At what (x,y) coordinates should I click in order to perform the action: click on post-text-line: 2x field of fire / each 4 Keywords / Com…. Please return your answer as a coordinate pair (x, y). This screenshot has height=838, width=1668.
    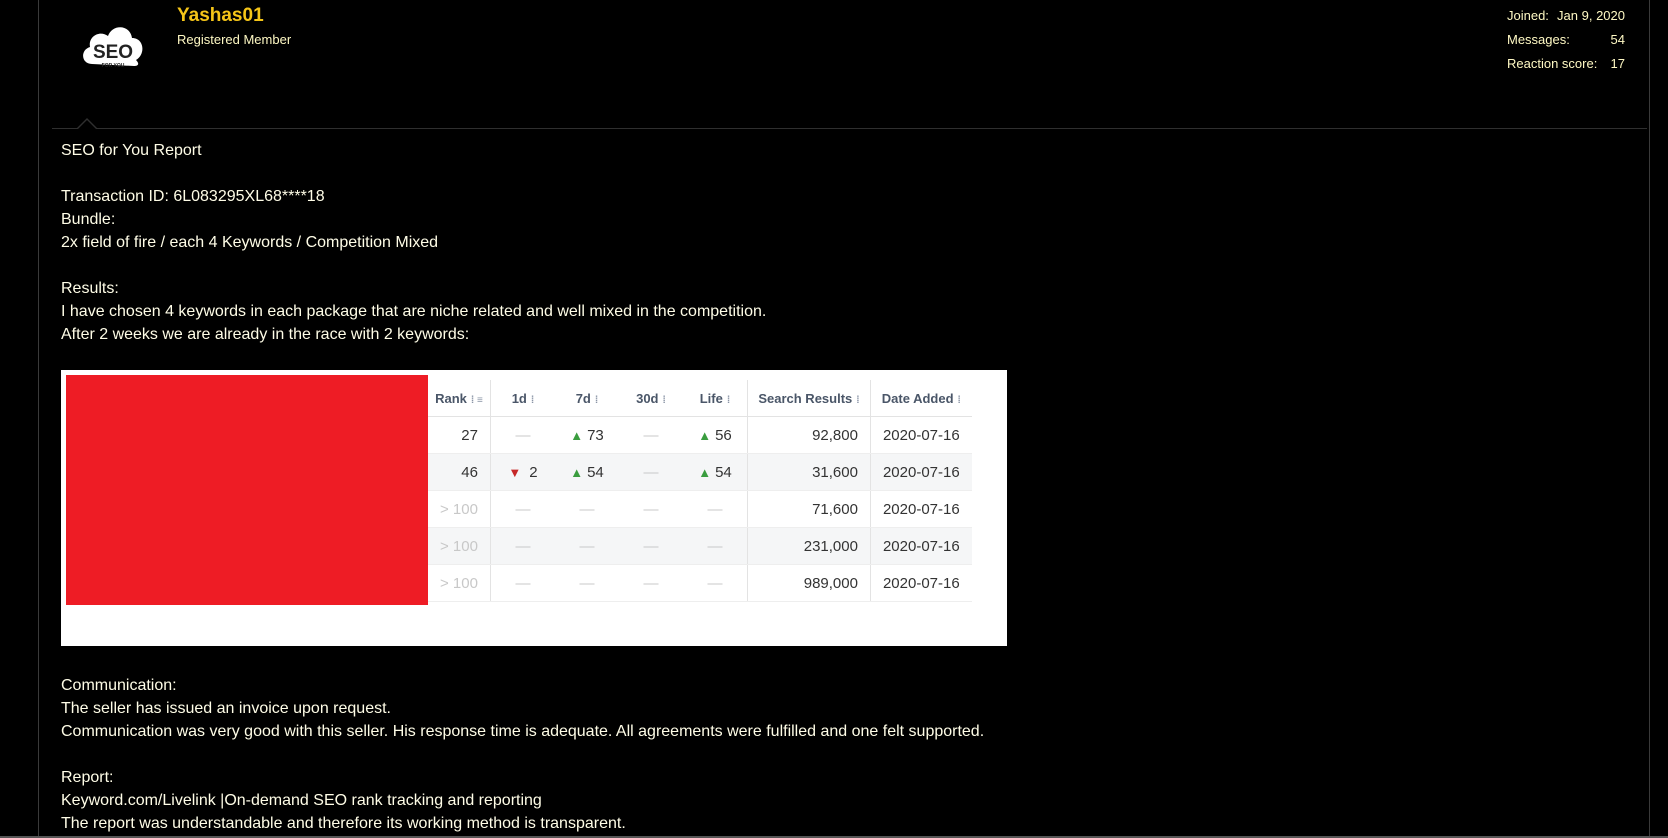
    Looking at the image, I should click on (250, 242).